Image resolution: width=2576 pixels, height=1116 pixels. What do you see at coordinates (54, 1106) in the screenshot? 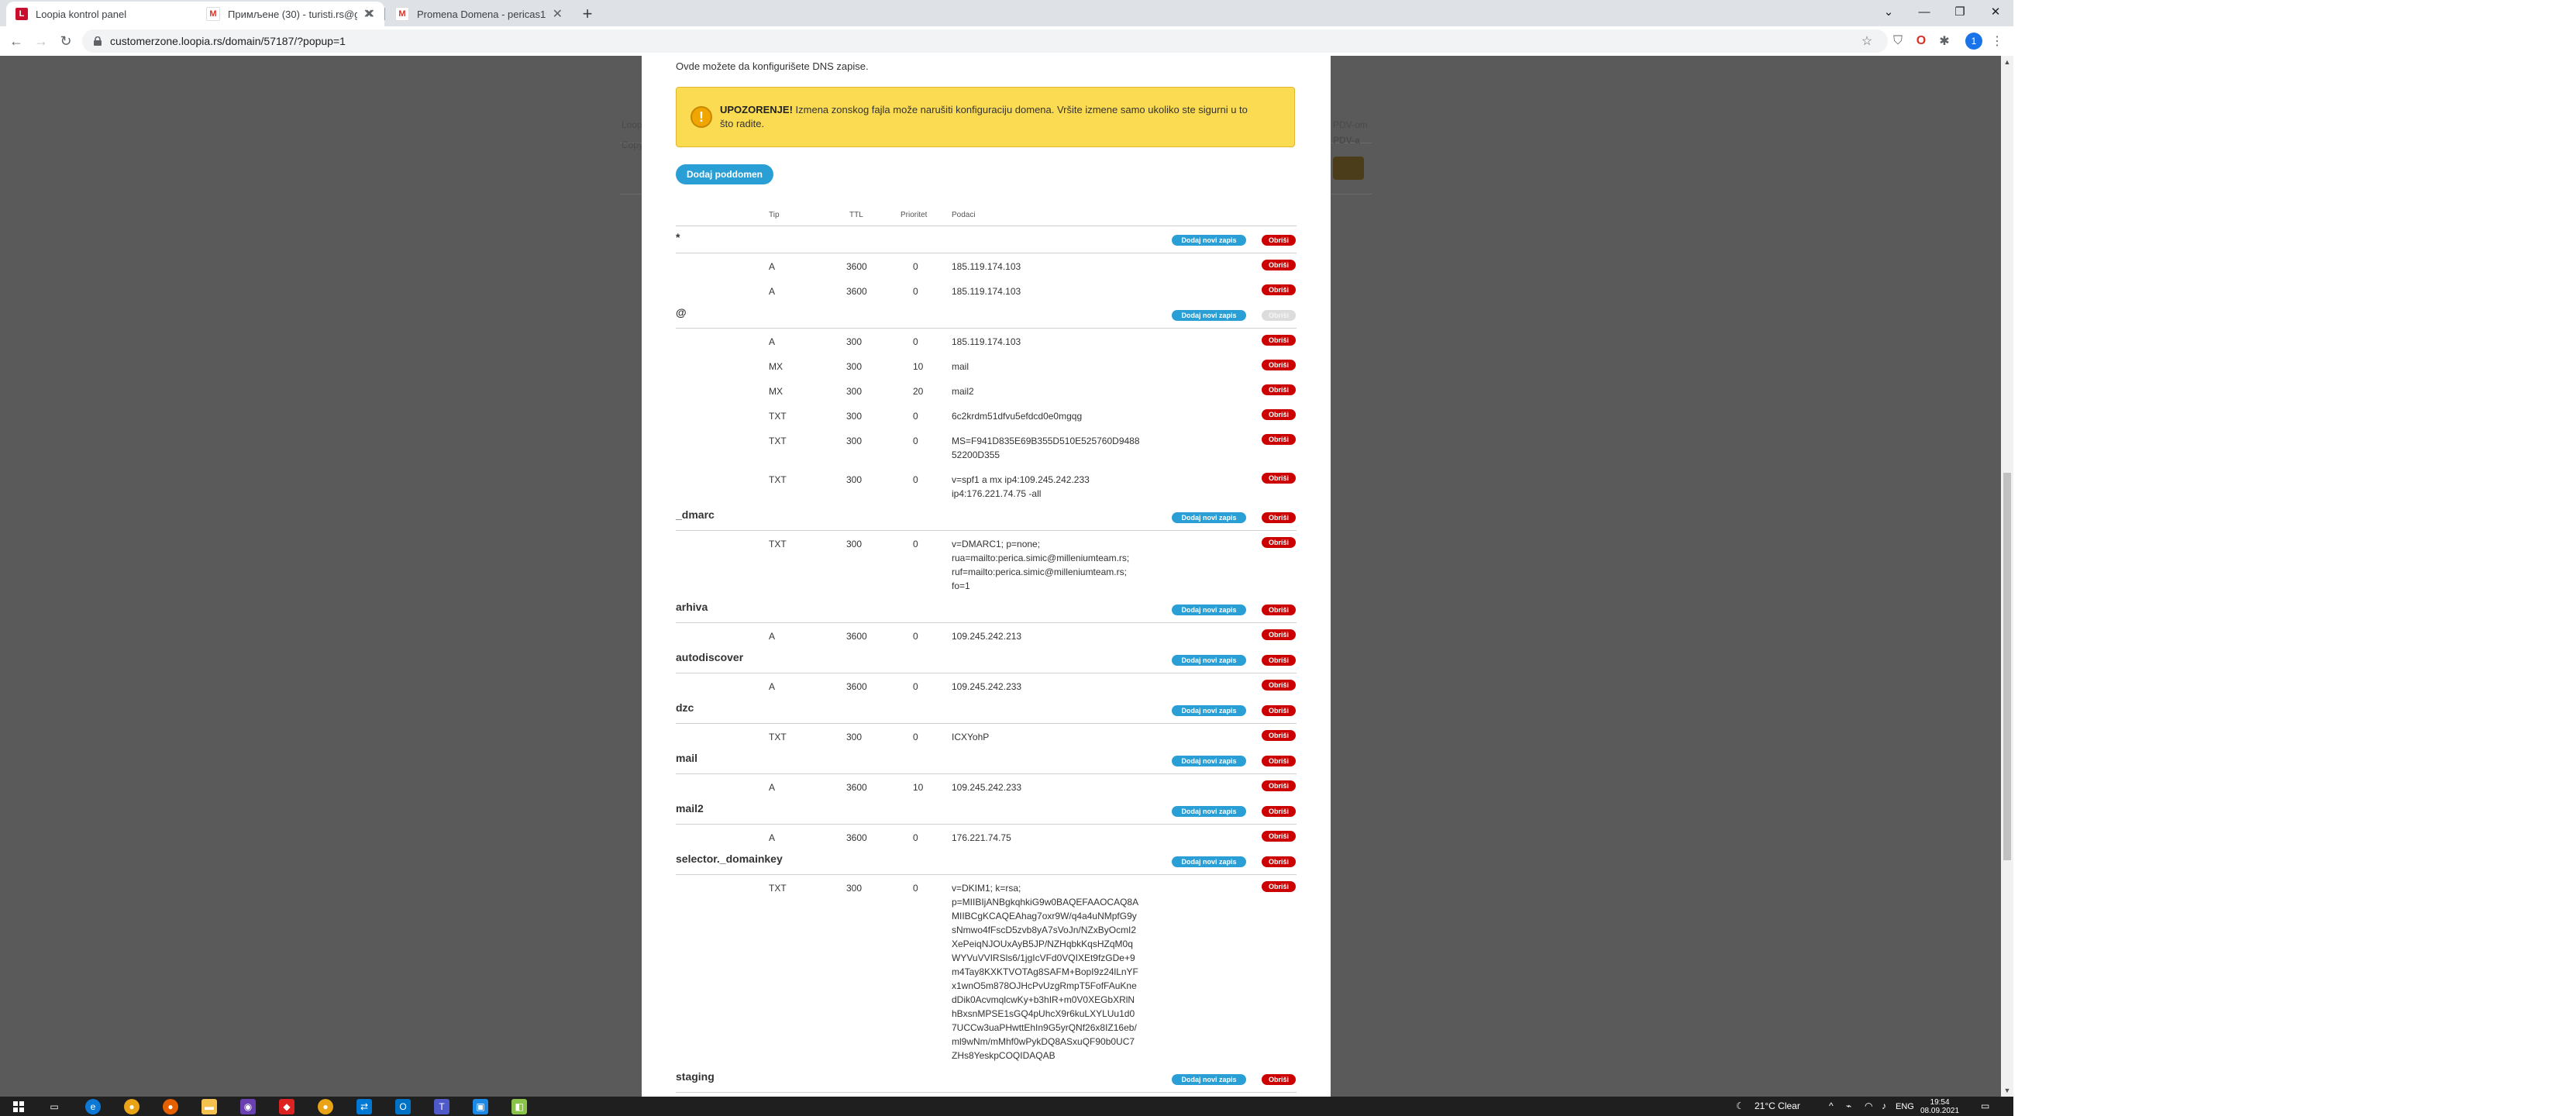
I see `task-view-icon: ▭` at bounding box center [54, 1106].